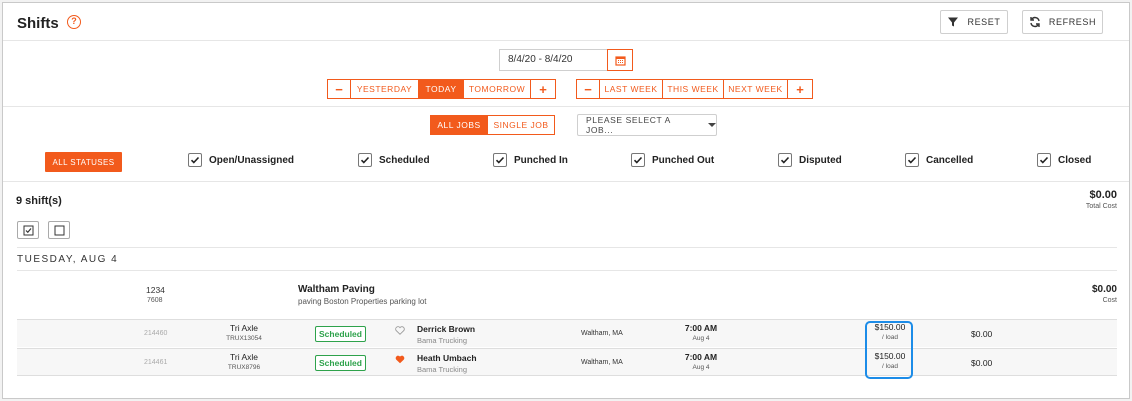 The width and height of the screenshot is (1132, 401). Describe the element at coordinates (404, 160) in the screenshot. I see `status-label: Scheduled` at that location.